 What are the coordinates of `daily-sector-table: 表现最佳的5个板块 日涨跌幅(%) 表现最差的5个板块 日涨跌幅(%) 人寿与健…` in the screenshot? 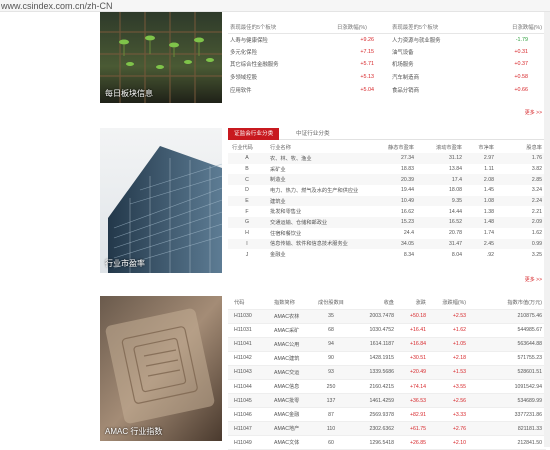 It's located at (387, 59).